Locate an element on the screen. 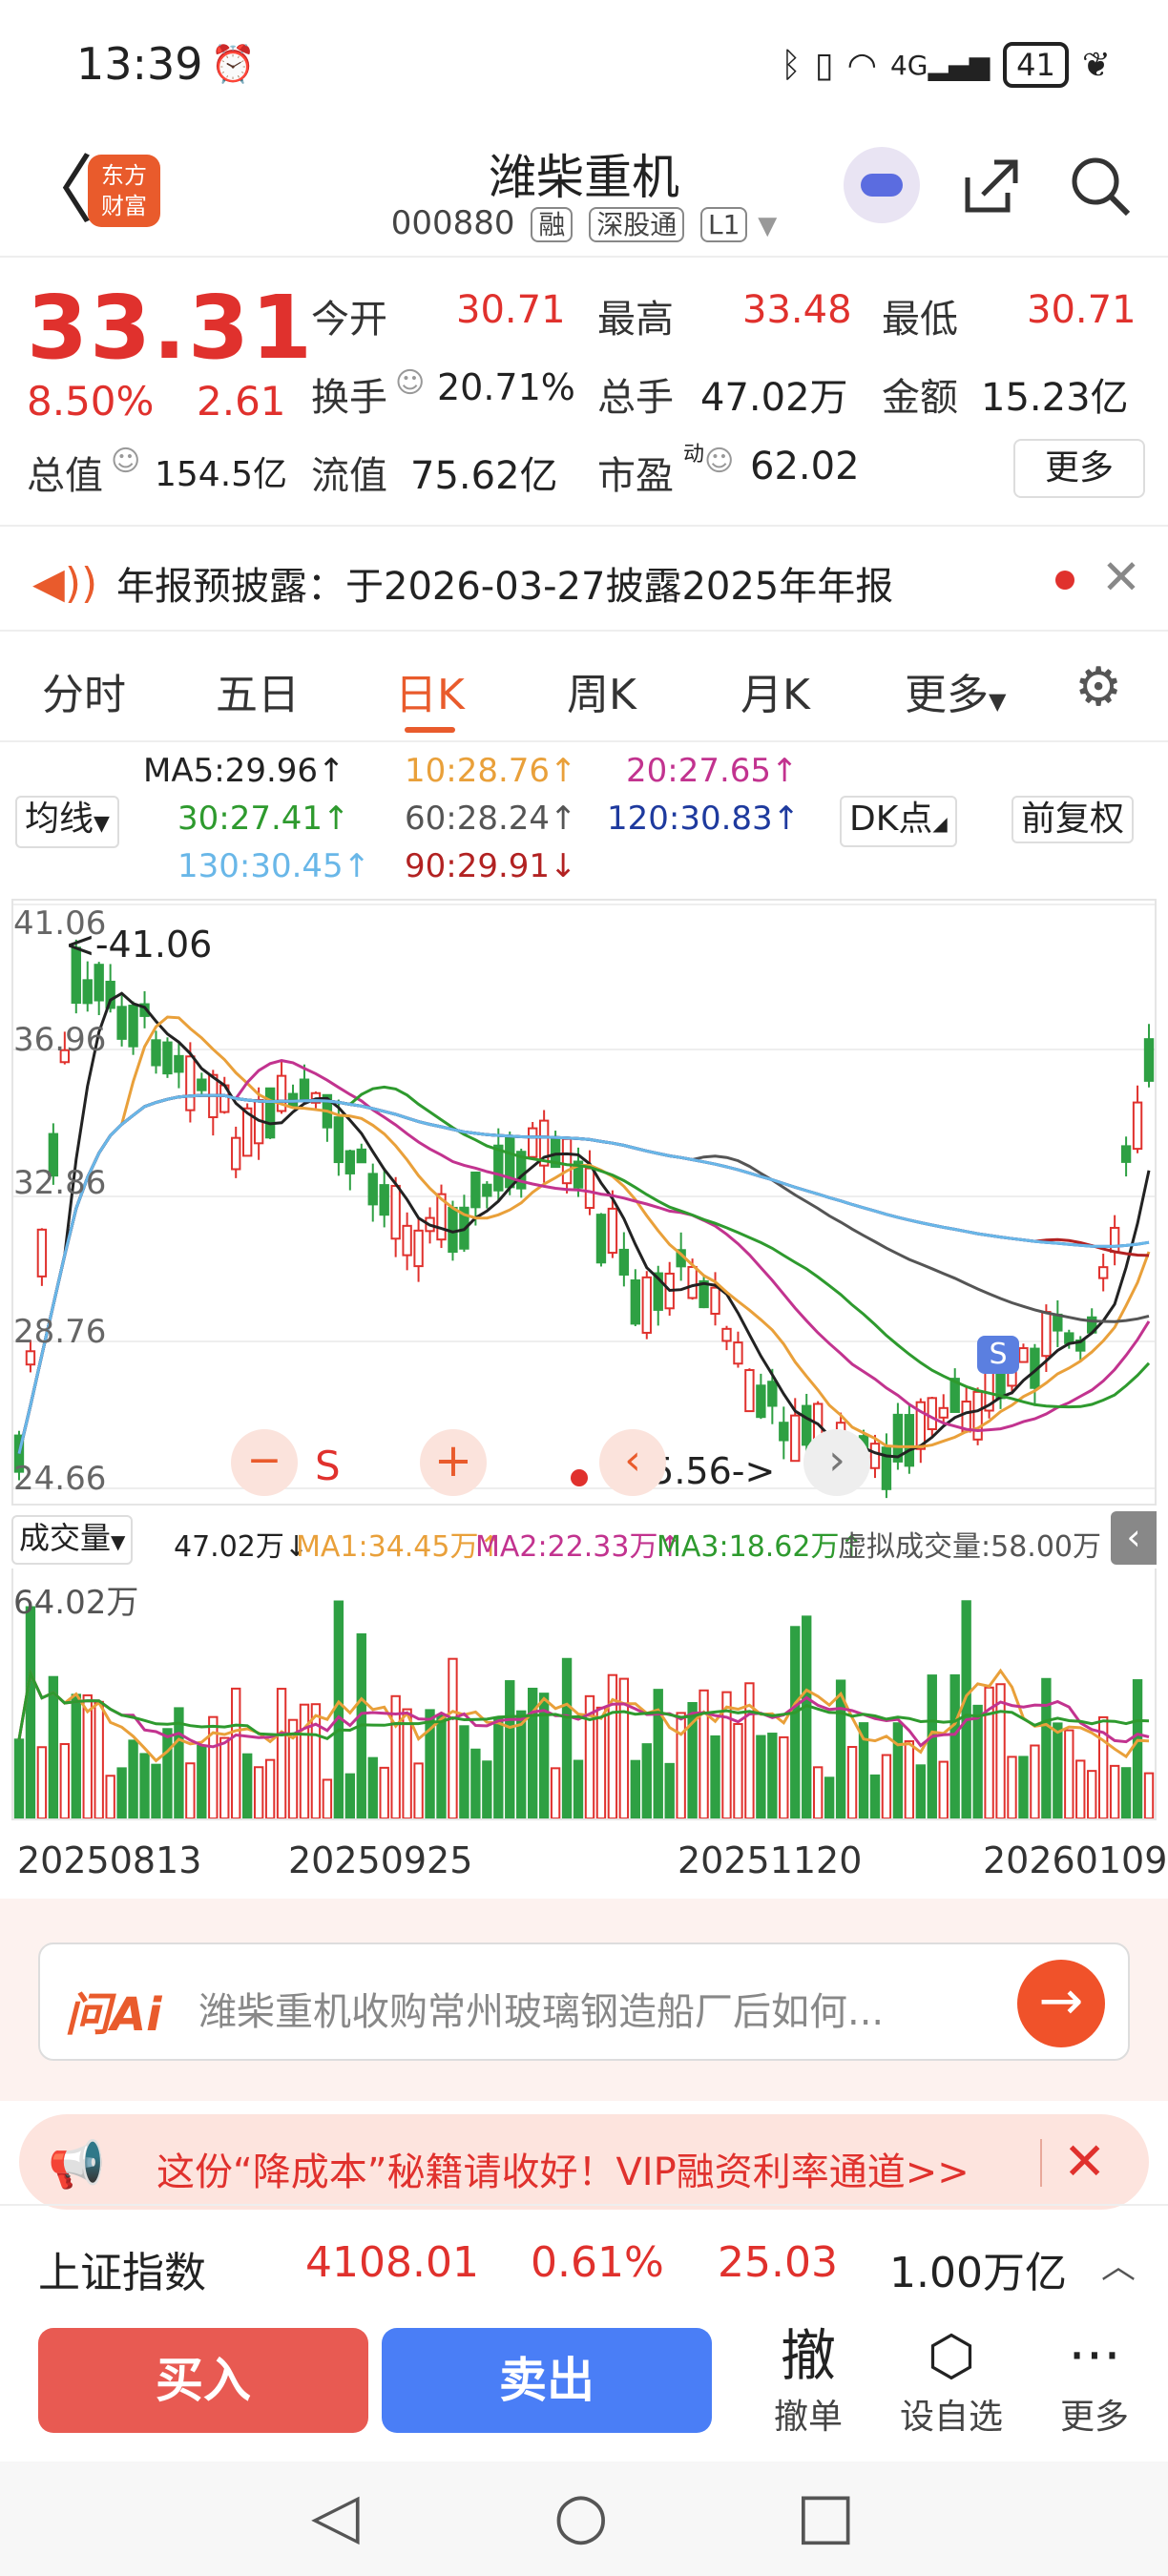  more-button: ··· 更多 is located at coordinates (1094, 2380).